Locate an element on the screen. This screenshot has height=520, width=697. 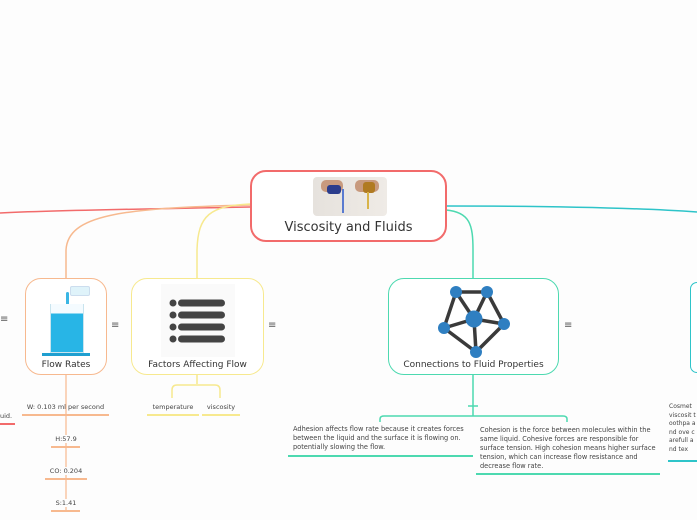
topic-flow-rates: Flow Rates is located at coordinates (66, 326).